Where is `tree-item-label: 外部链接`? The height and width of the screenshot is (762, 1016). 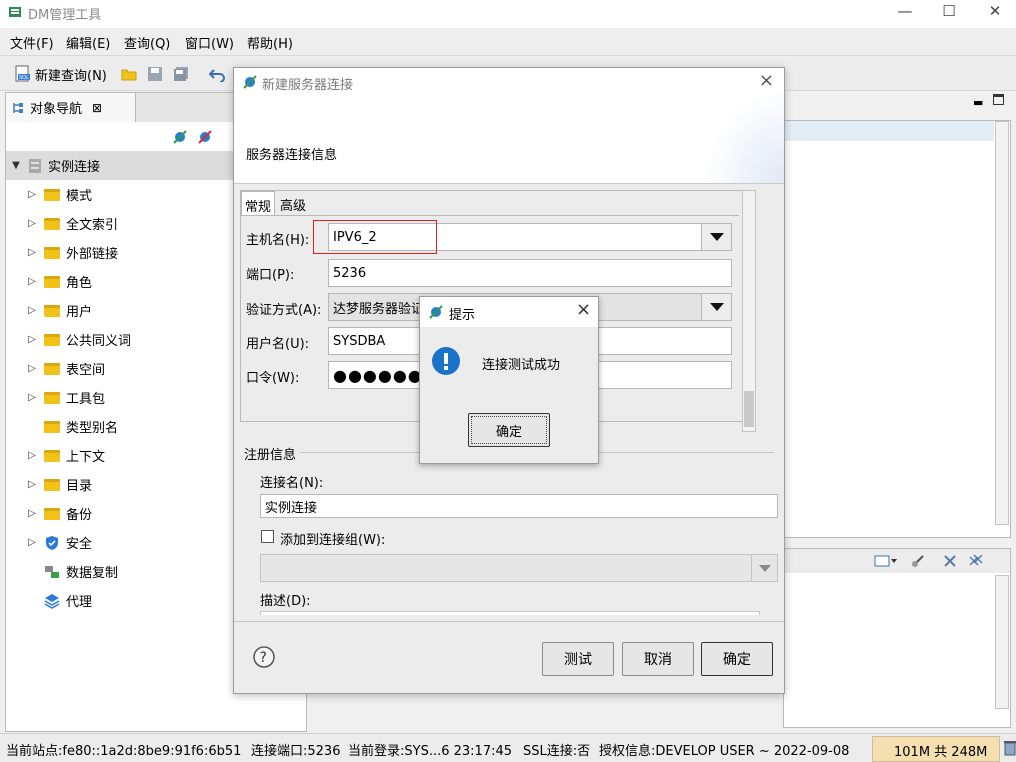
tree-item-label: 外部链接 is located at coordinates (92, 254).